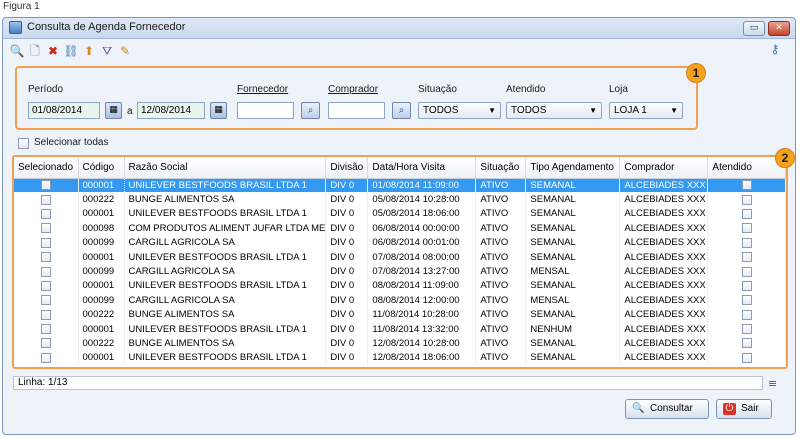  What do you see at coordinates (746, 168) in the screenshot?
I see `col-atendido: Atendido` at bounding box center [746, 168].